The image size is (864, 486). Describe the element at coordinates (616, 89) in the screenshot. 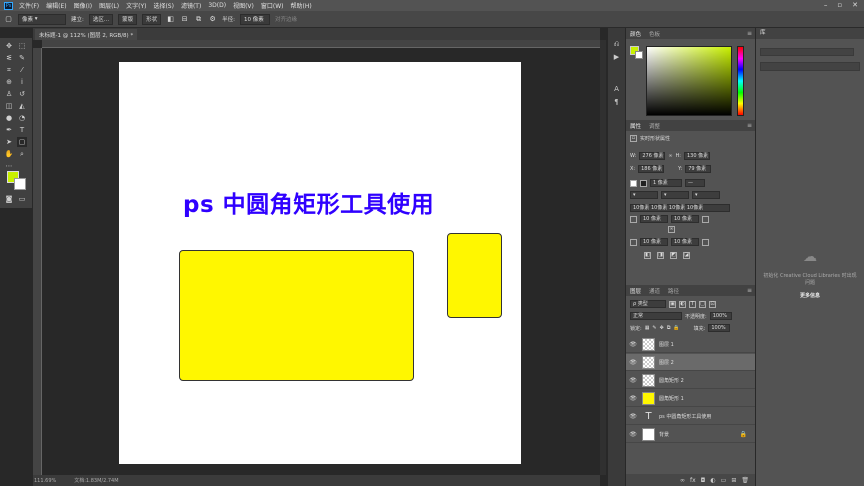

I see `character-icon: A` at that location.